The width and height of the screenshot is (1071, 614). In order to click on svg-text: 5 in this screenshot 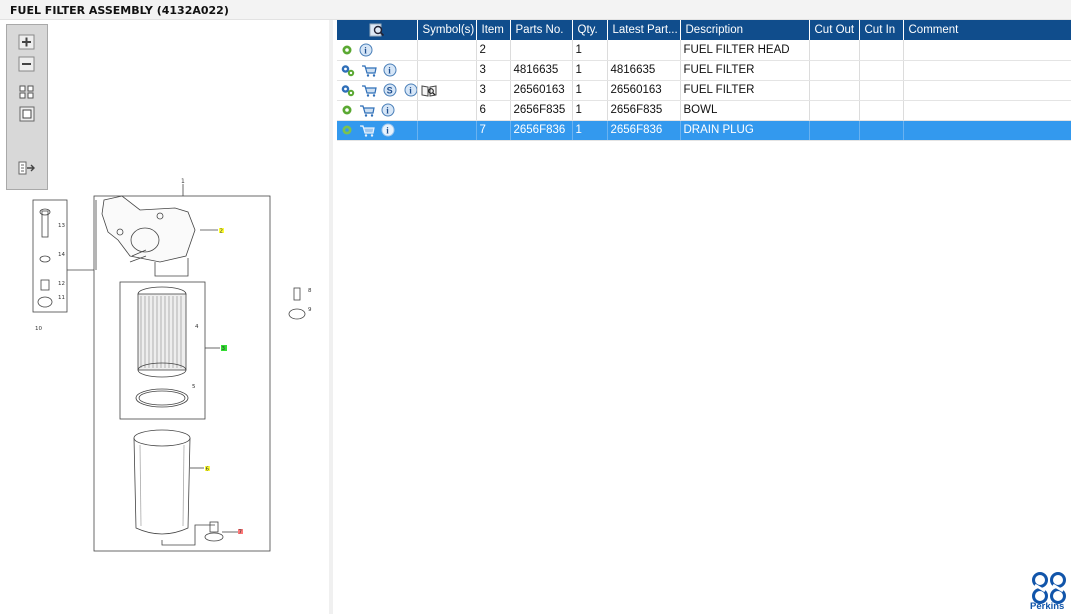, I will do `click(194, 387)`.